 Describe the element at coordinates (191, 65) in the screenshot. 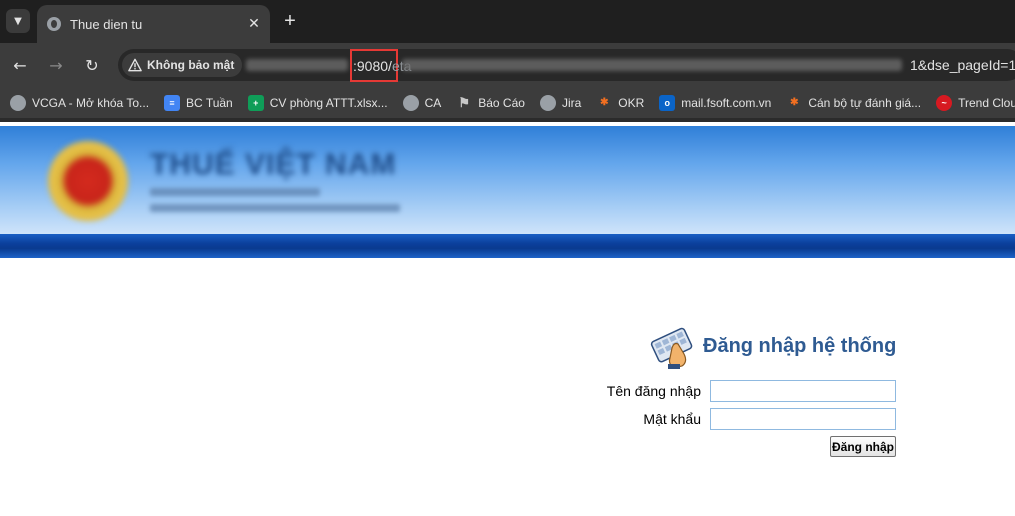

I see `security-label: Không bảo mật` at that location.